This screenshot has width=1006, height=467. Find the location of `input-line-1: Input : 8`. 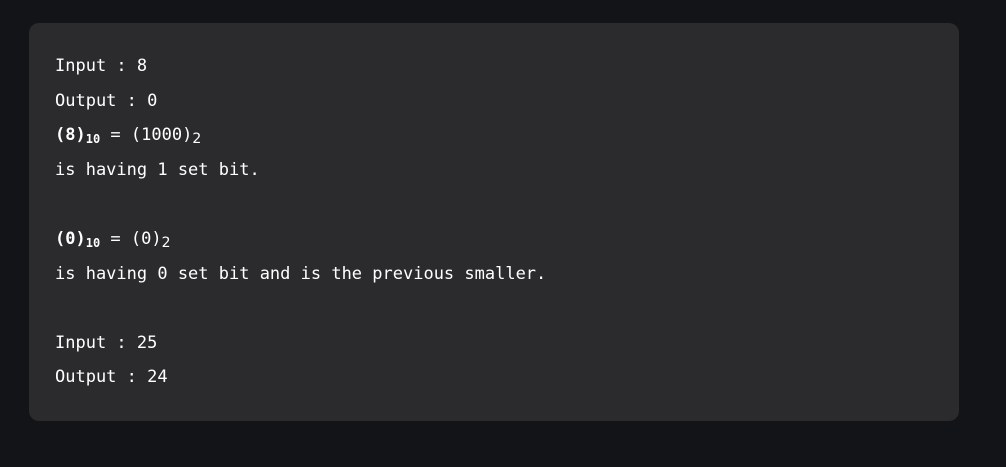

input-line-1: Input : 8 is located at coordinates (101, 66).